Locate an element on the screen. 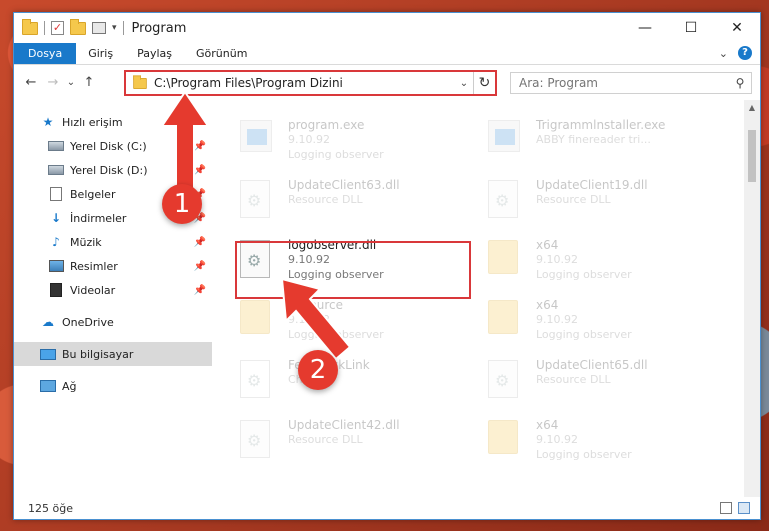 The height and width of the screenshot is (531, 769). video-icon is located at coordinates (56, 290).